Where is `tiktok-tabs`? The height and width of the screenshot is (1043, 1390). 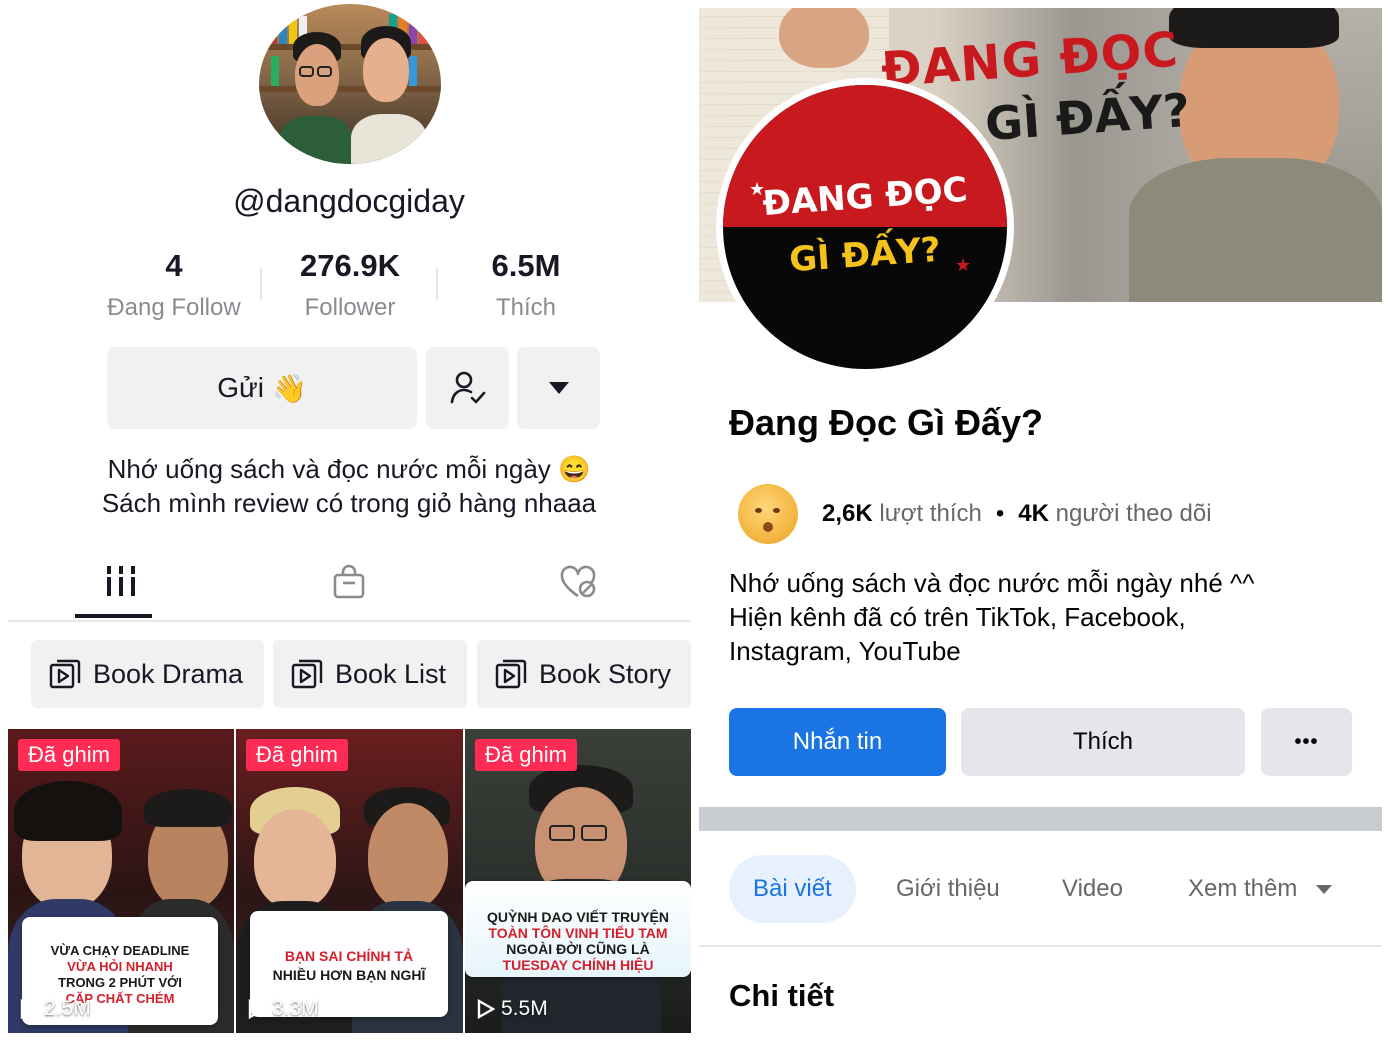
tiktok-tabs is located at coordinates (349, 587).